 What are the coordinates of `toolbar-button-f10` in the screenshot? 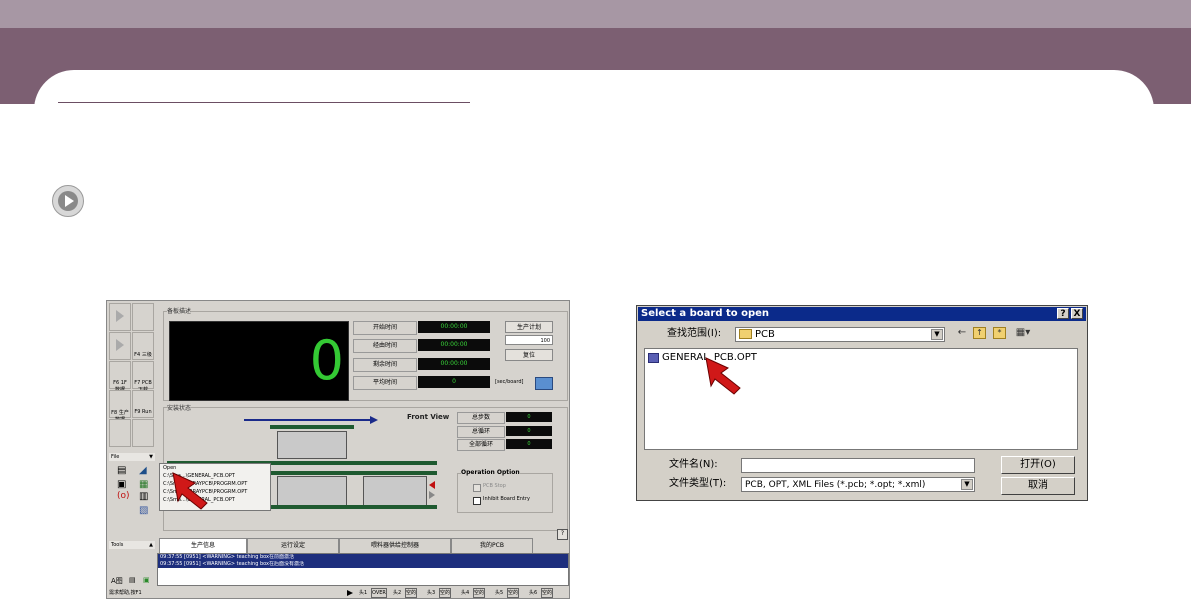 It's located at (120, 433).